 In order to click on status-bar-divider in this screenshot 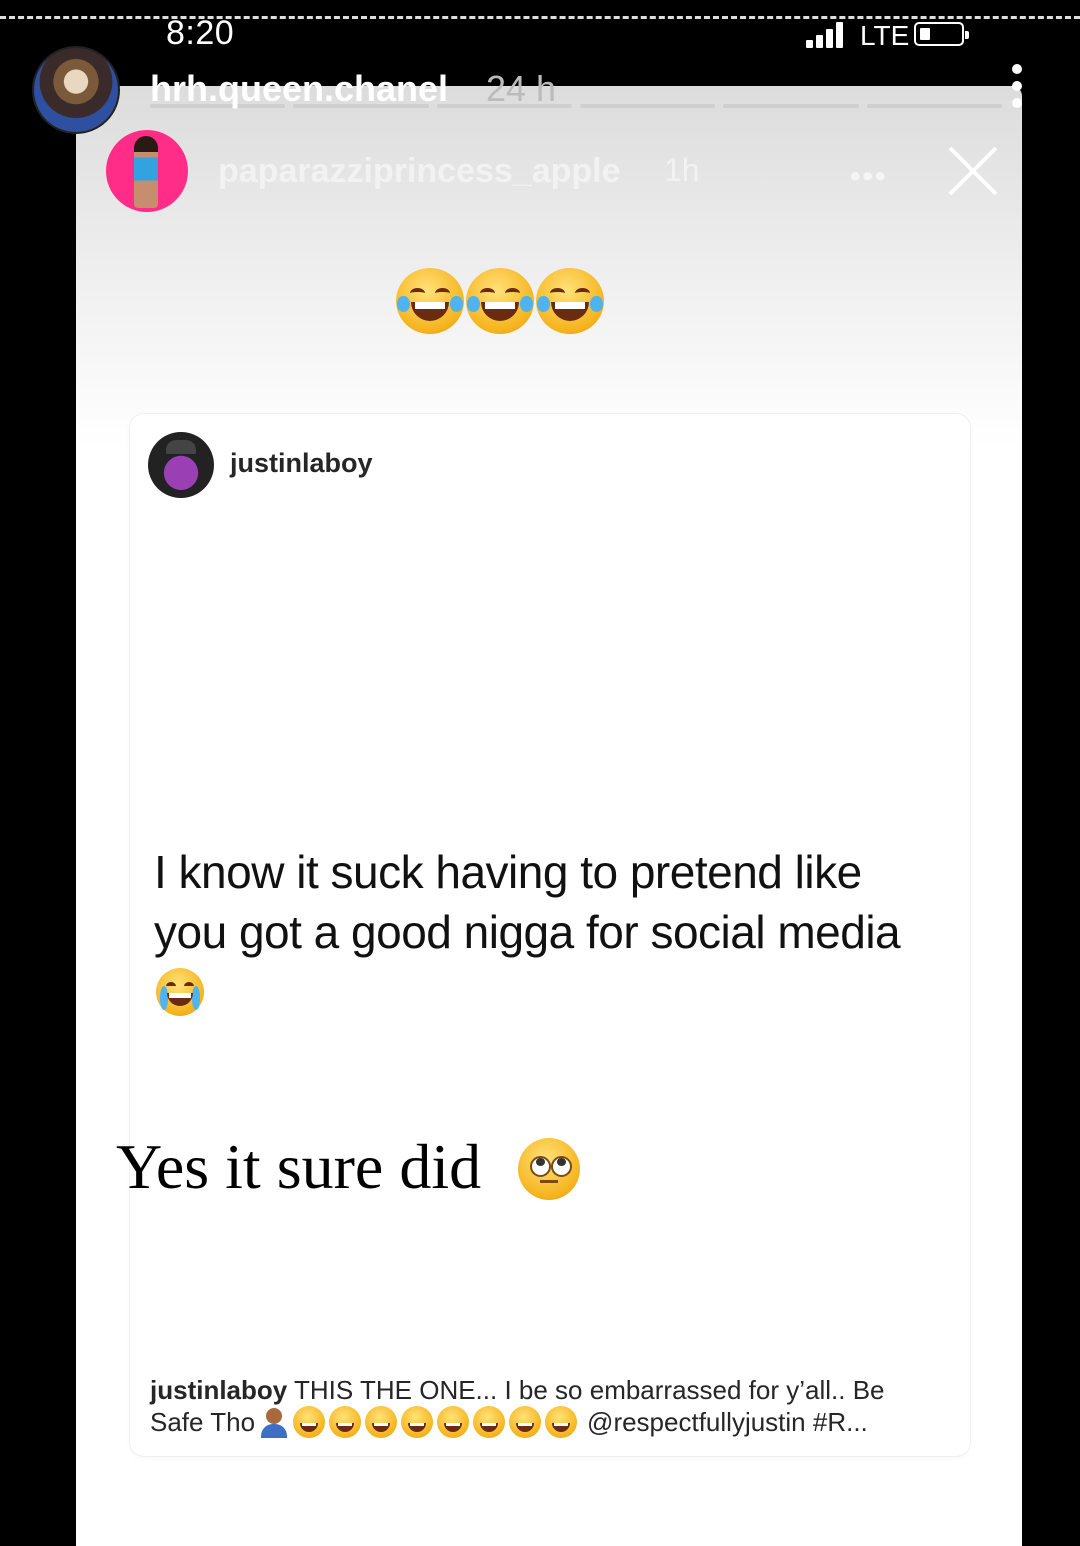, I will do `click(540, 17)`.